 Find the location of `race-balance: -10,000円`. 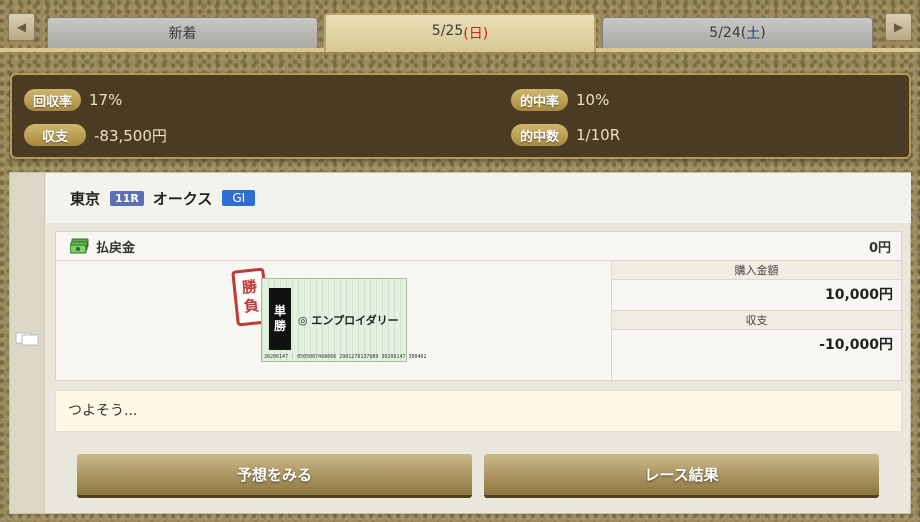

race-balance: -10,000円 is located at coordinates (856, 345).